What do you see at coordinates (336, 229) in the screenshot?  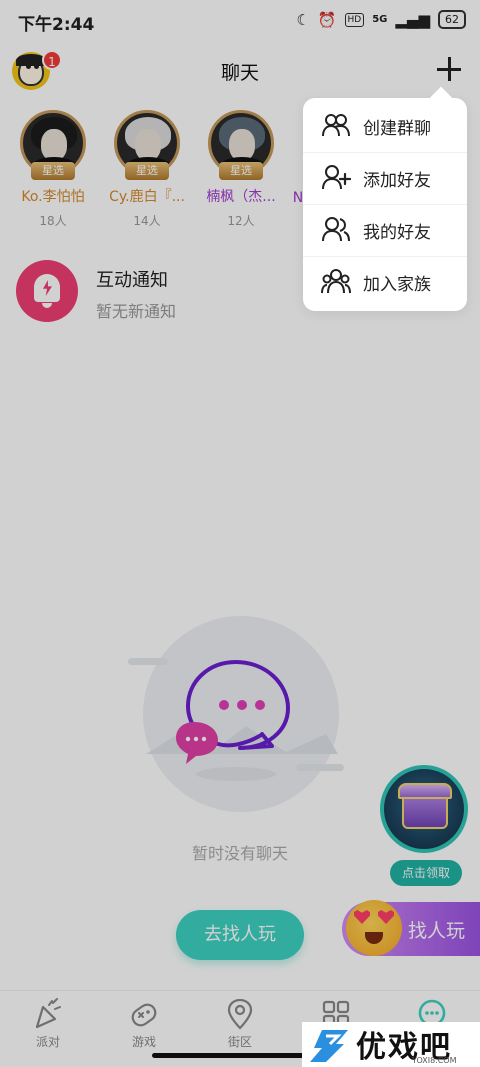 I see `friends-icon` at bounding box center [336, 229].